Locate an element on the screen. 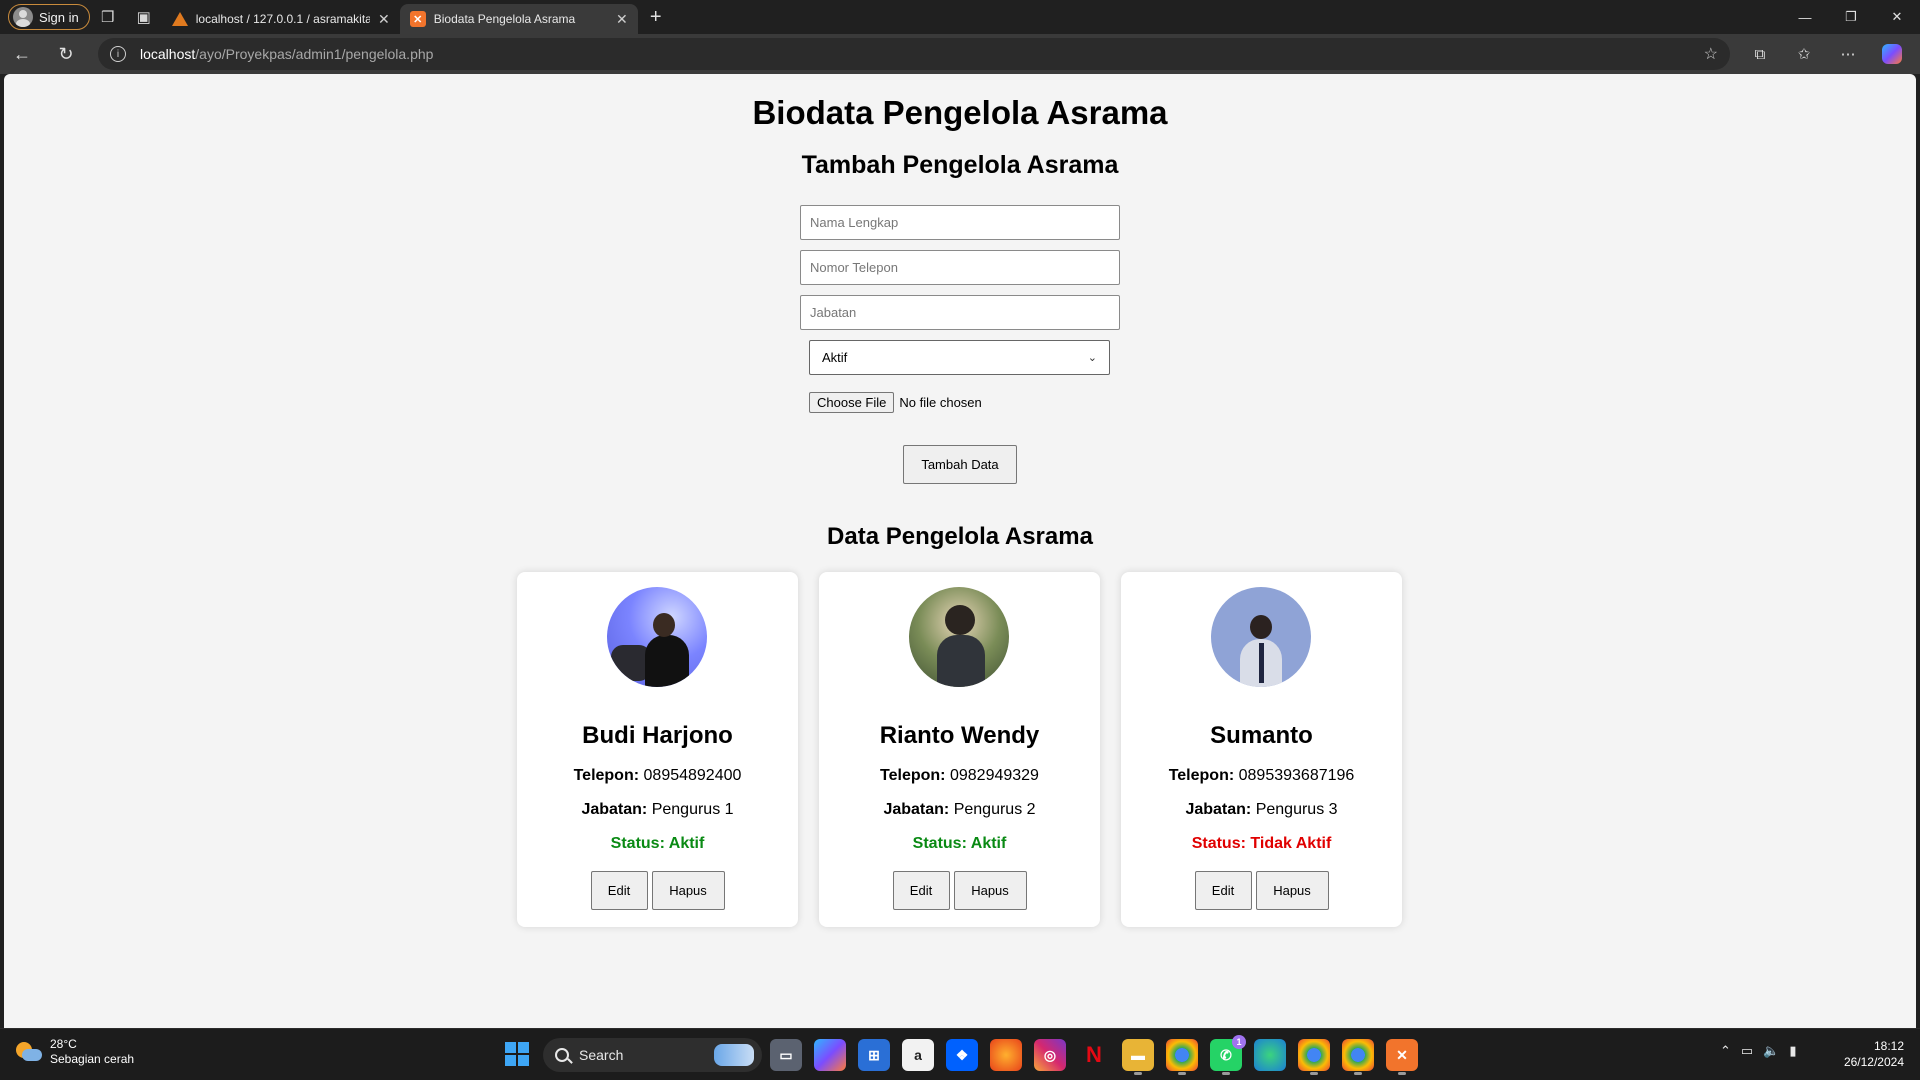 Image resolution: width=1920 pixels, height=1080 pixels. pinned-apps: ▭ ⊞ a ❖ ◎ N ▬ ✆ 1 ✕ is located at coordinates (1094, 1055).